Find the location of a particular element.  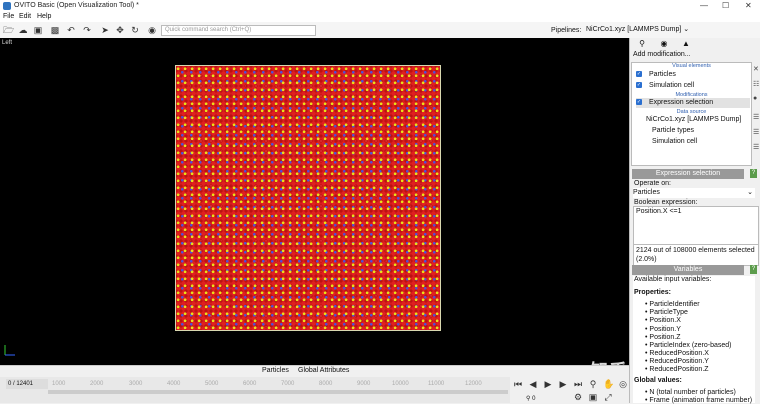

pipeline-item-particles: ✓ Particles is located at coordinates (693, 75).